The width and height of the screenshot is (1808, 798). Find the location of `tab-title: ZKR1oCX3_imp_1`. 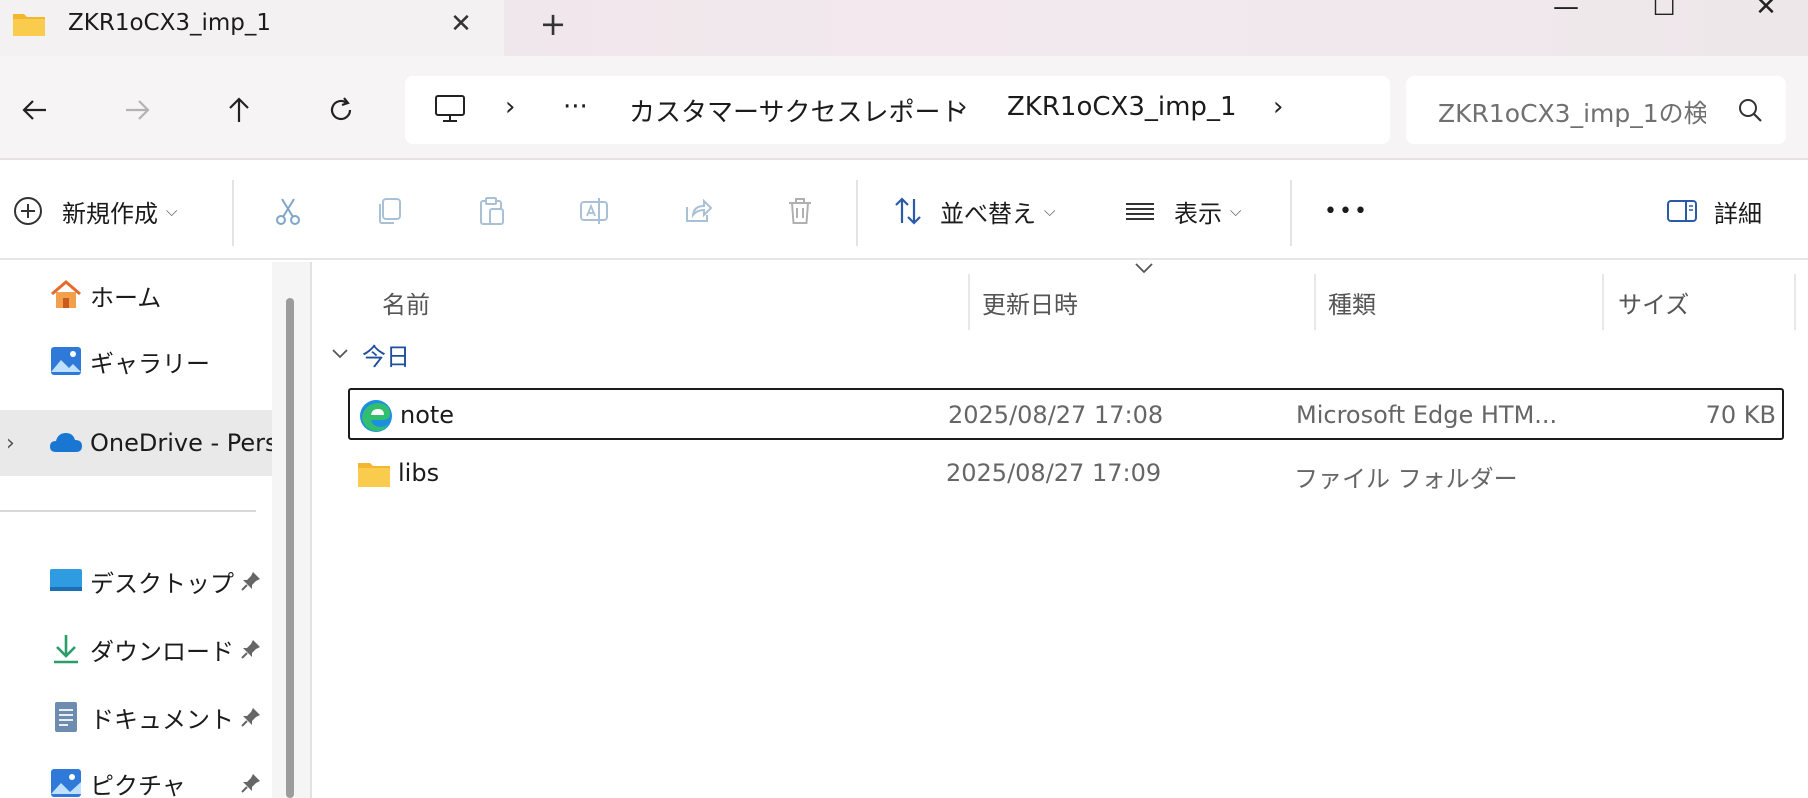

tab-title: ZKR1oCX3_imp_1 is located at coordinates (170, 23).